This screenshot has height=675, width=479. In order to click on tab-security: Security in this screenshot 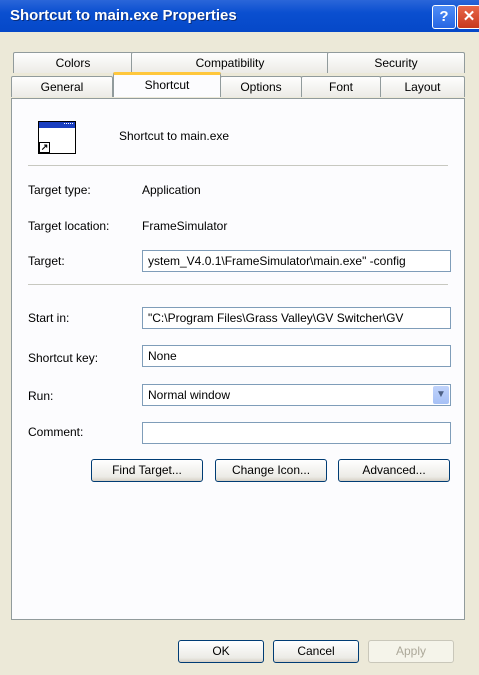, I will do `click(396, 62)`.